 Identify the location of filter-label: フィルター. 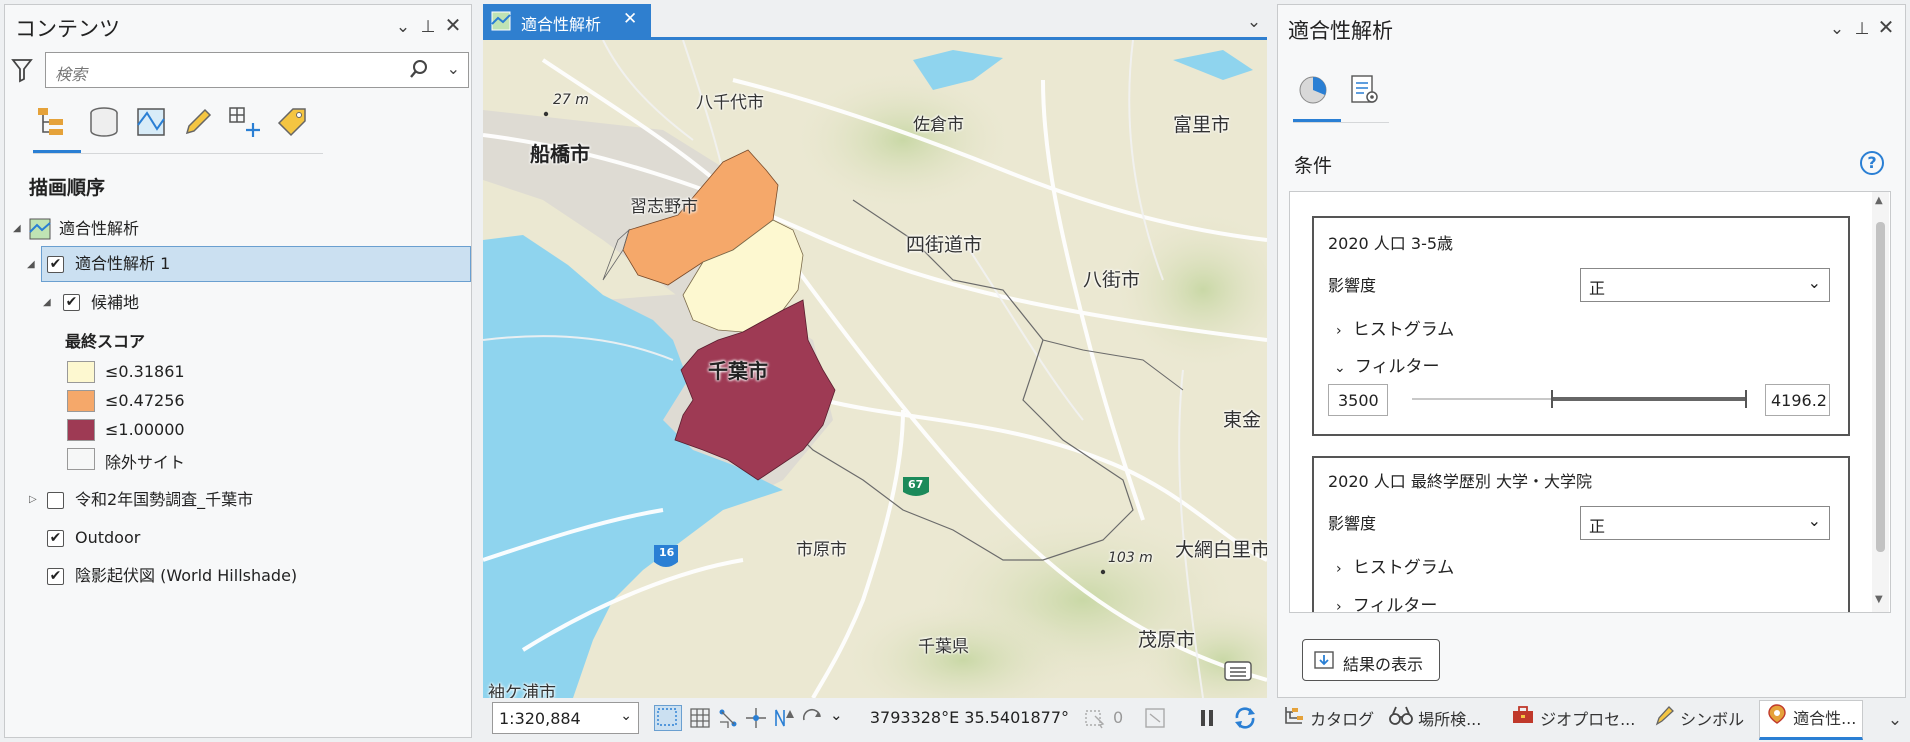
(1395, 604).